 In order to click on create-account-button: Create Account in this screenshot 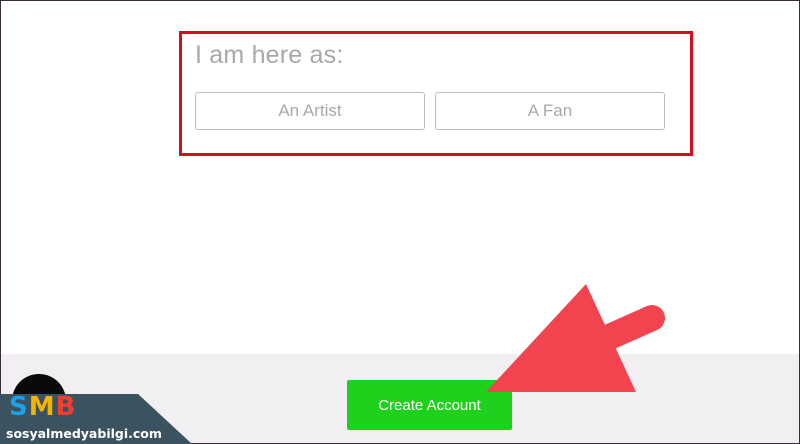, I will do `click(429, 405)`.